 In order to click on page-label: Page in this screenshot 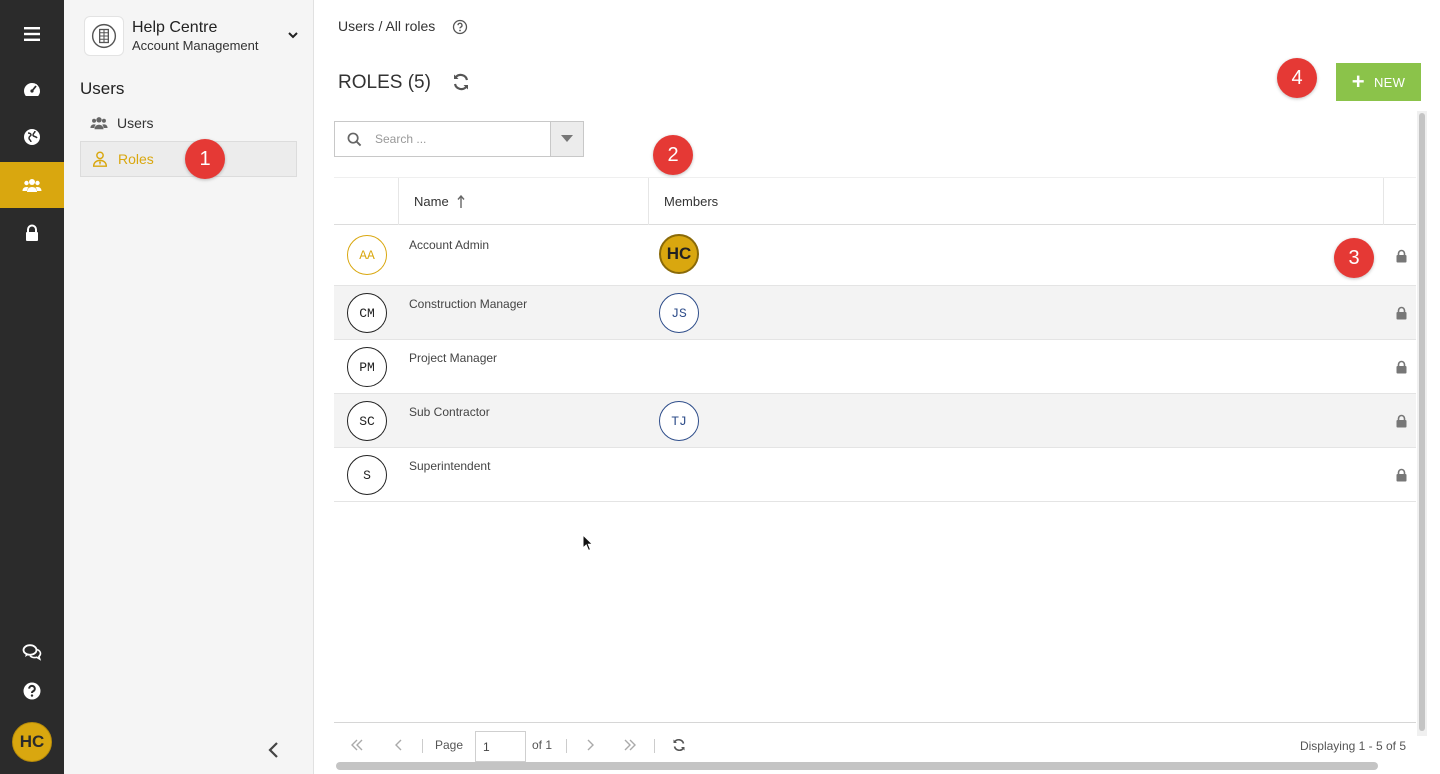, I will do `click(449, 745)`.